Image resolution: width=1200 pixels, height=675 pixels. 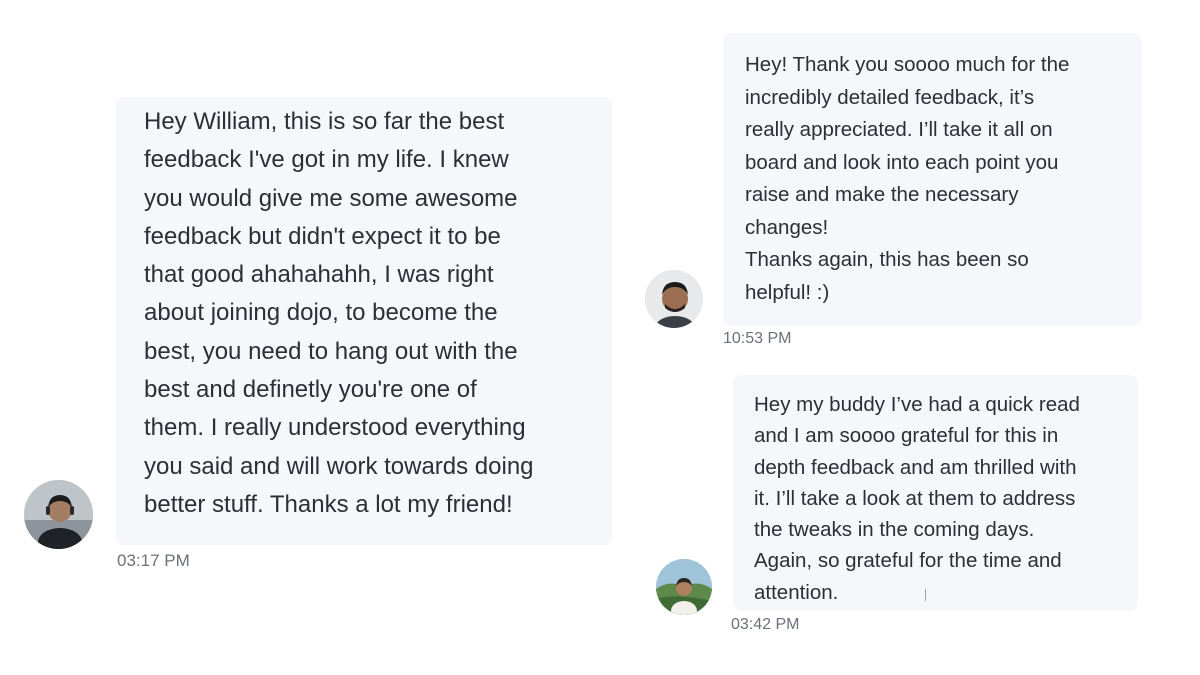 I want to click on message-timestamp: 03:42 PM, so click(x=765, y=624).